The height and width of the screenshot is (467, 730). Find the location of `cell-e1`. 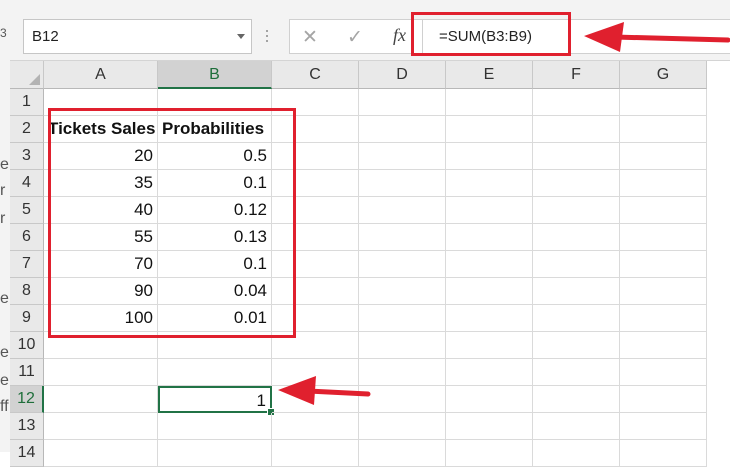

cell-e1 is located at coordinates (489, 102).